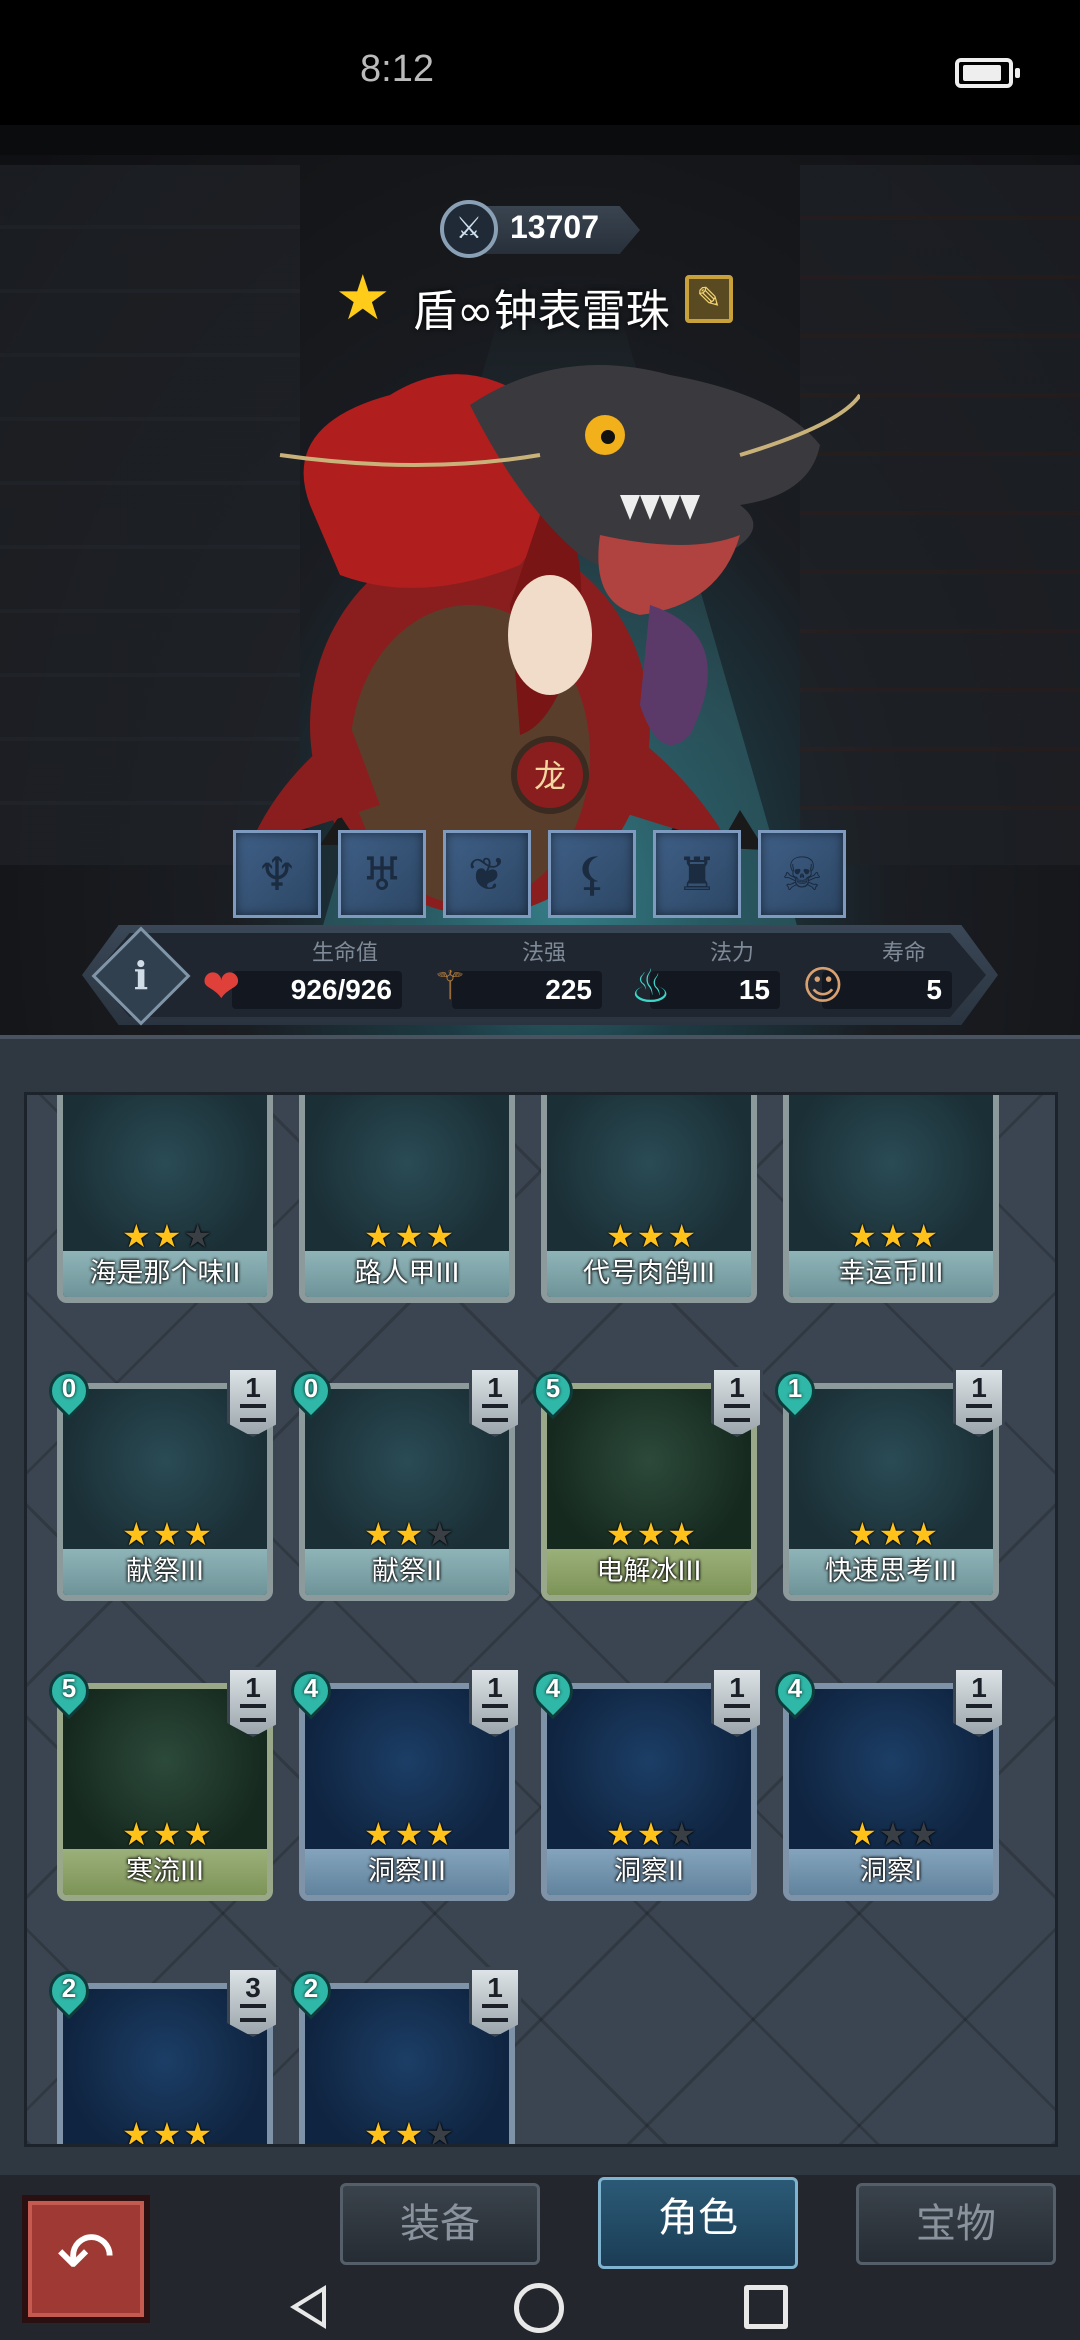 This screenshot has height=2340, width=1080. What do you see at coordinates (401, 2054) in the screenshot?
I see `card: ★ ★ ★ 2 1` at bounding box center [401, 2054].